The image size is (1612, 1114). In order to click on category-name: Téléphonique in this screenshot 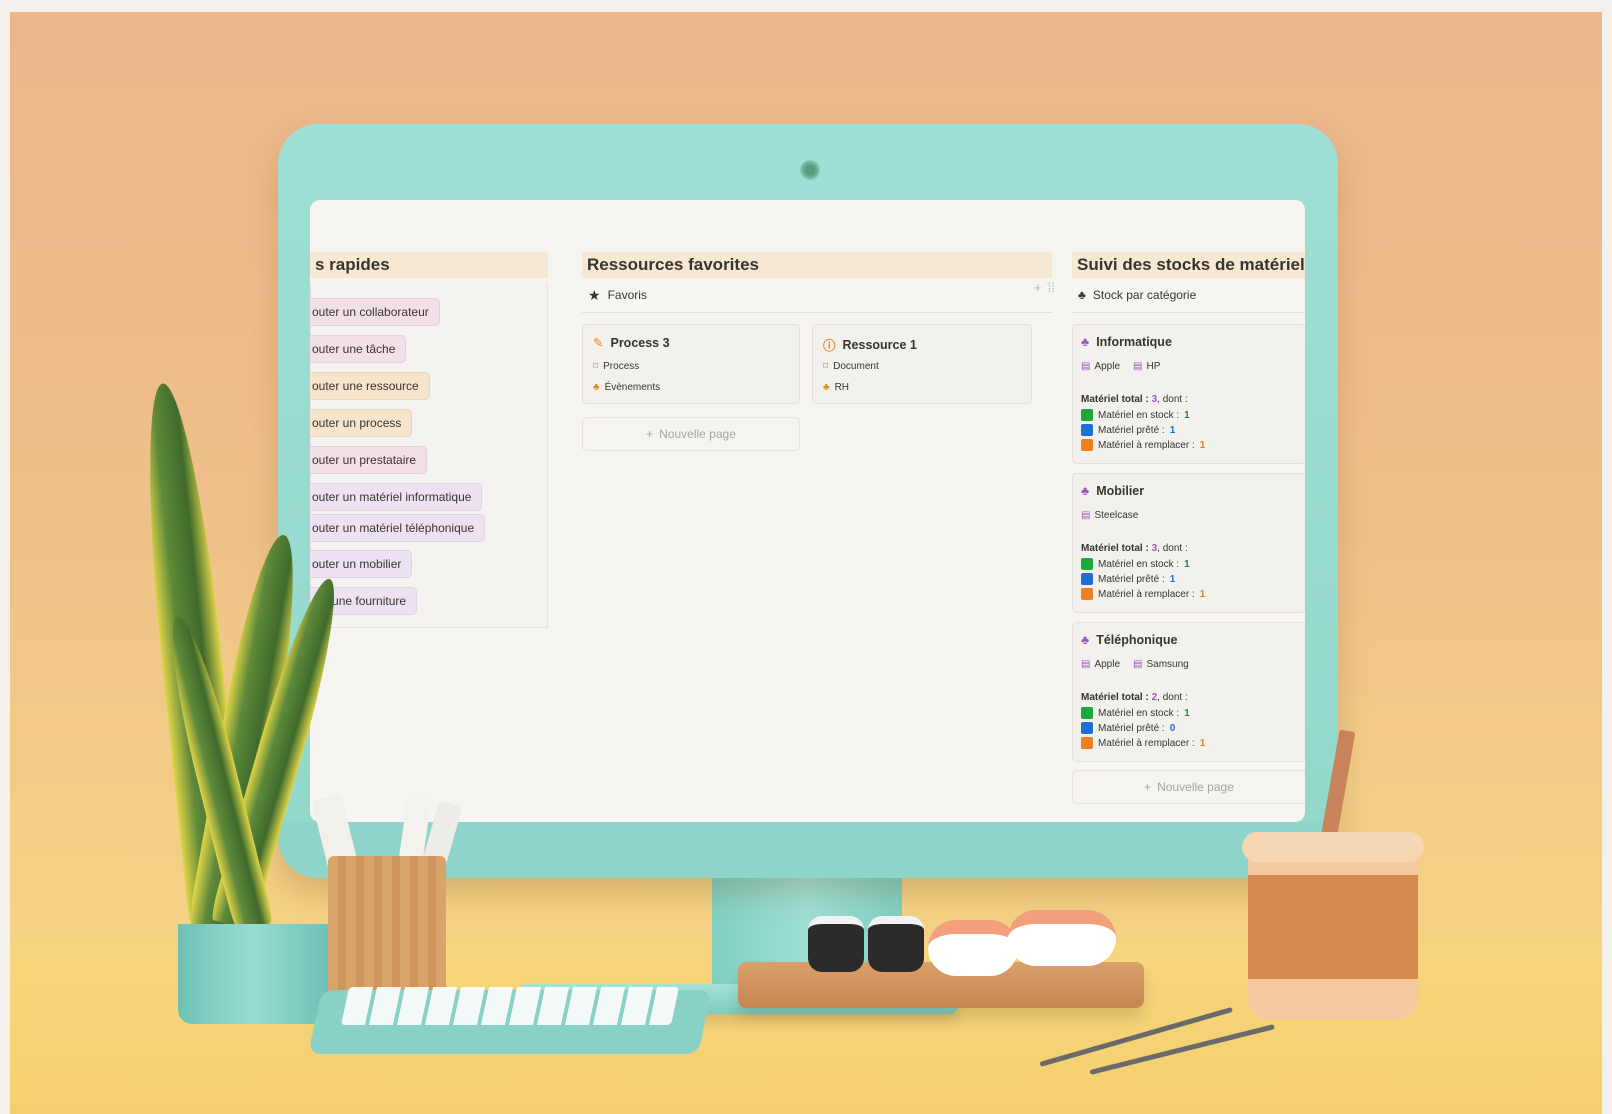, I will do `click(1137, 640)`.